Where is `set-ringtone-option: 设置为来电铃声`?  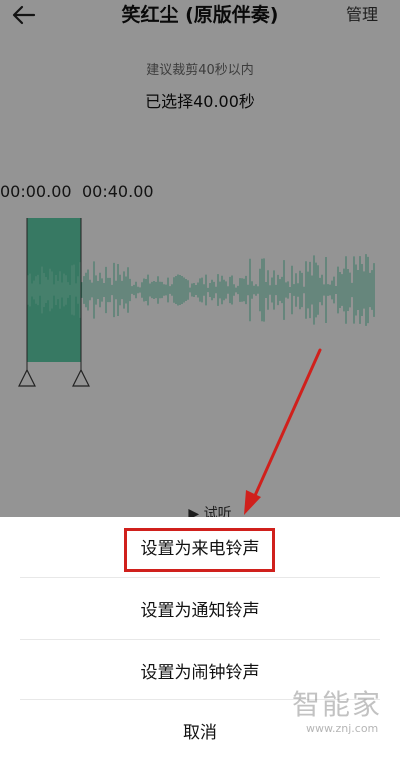
set-ringtone-option: 设置为来电铃声 is located at coordinates (200, 546).